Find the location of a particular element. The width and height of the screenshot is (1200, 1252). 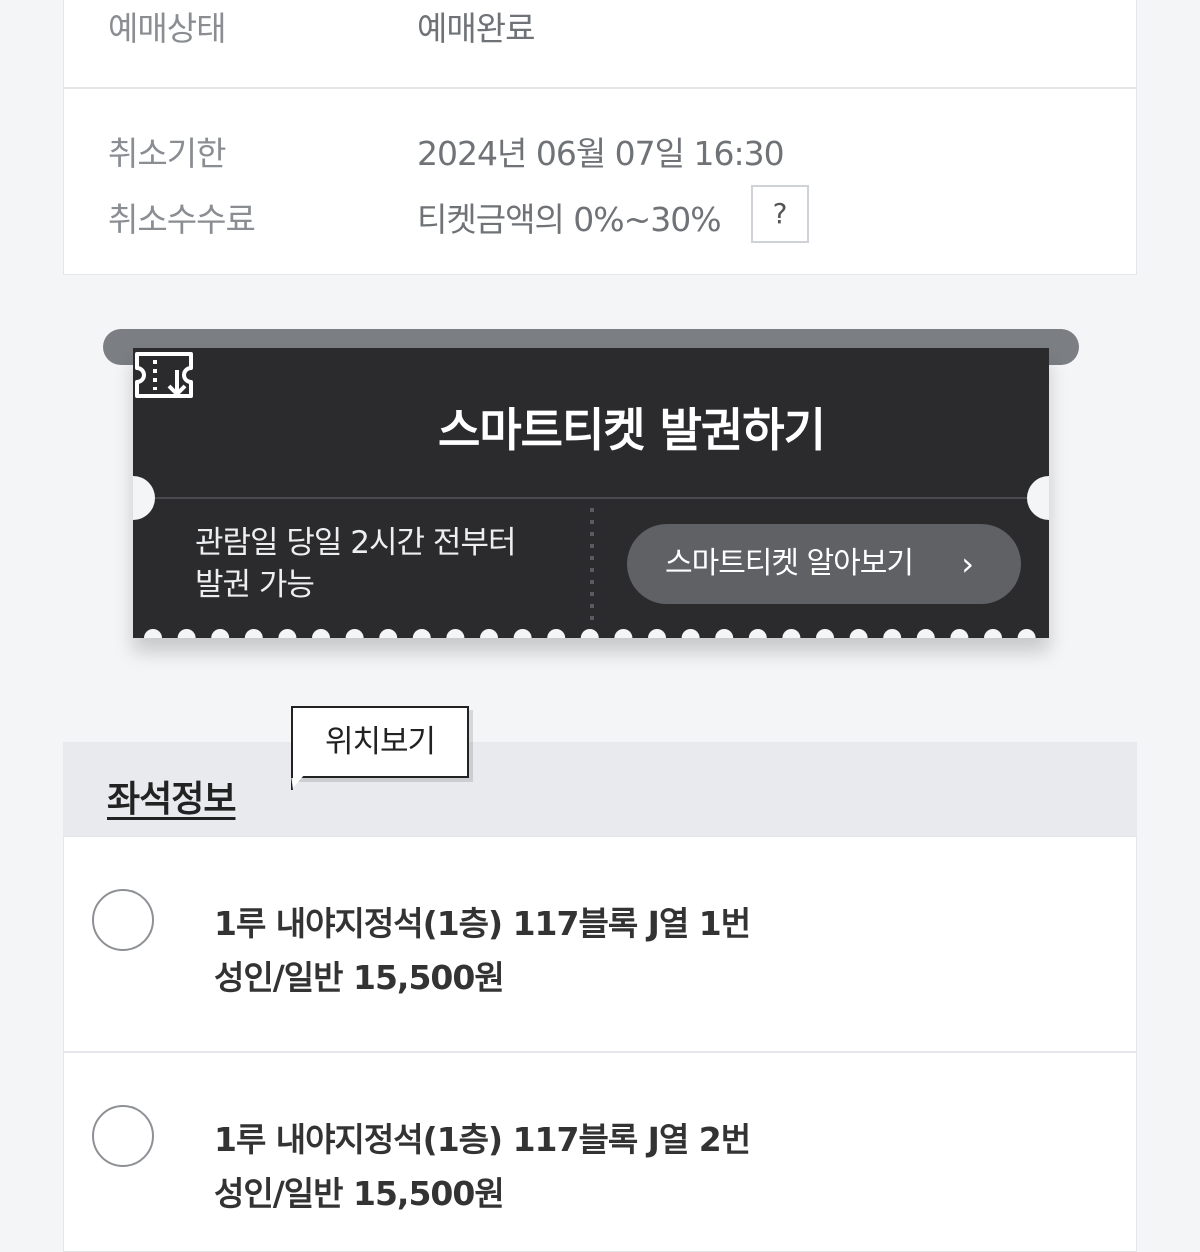

cancel-fee-help-button: ? is located at coordinates (780, 214).